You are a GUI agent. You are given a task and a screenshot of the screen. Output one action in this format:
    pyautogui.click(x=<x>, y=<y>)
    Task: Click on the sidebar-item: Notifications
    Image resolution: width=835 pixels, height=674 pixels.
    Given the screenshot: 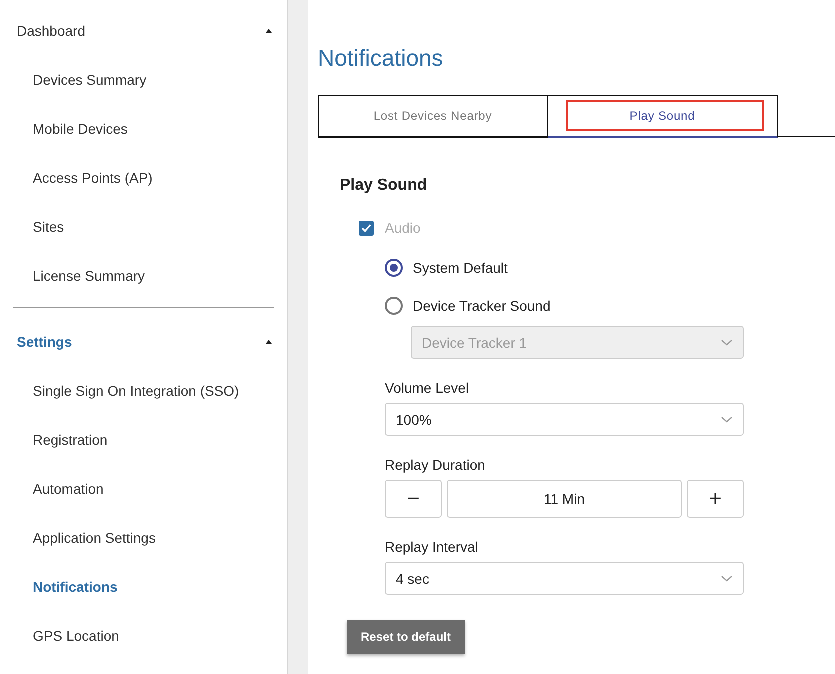 What is the action you would take?
    pyautogui.click(x=65, y=600)
    